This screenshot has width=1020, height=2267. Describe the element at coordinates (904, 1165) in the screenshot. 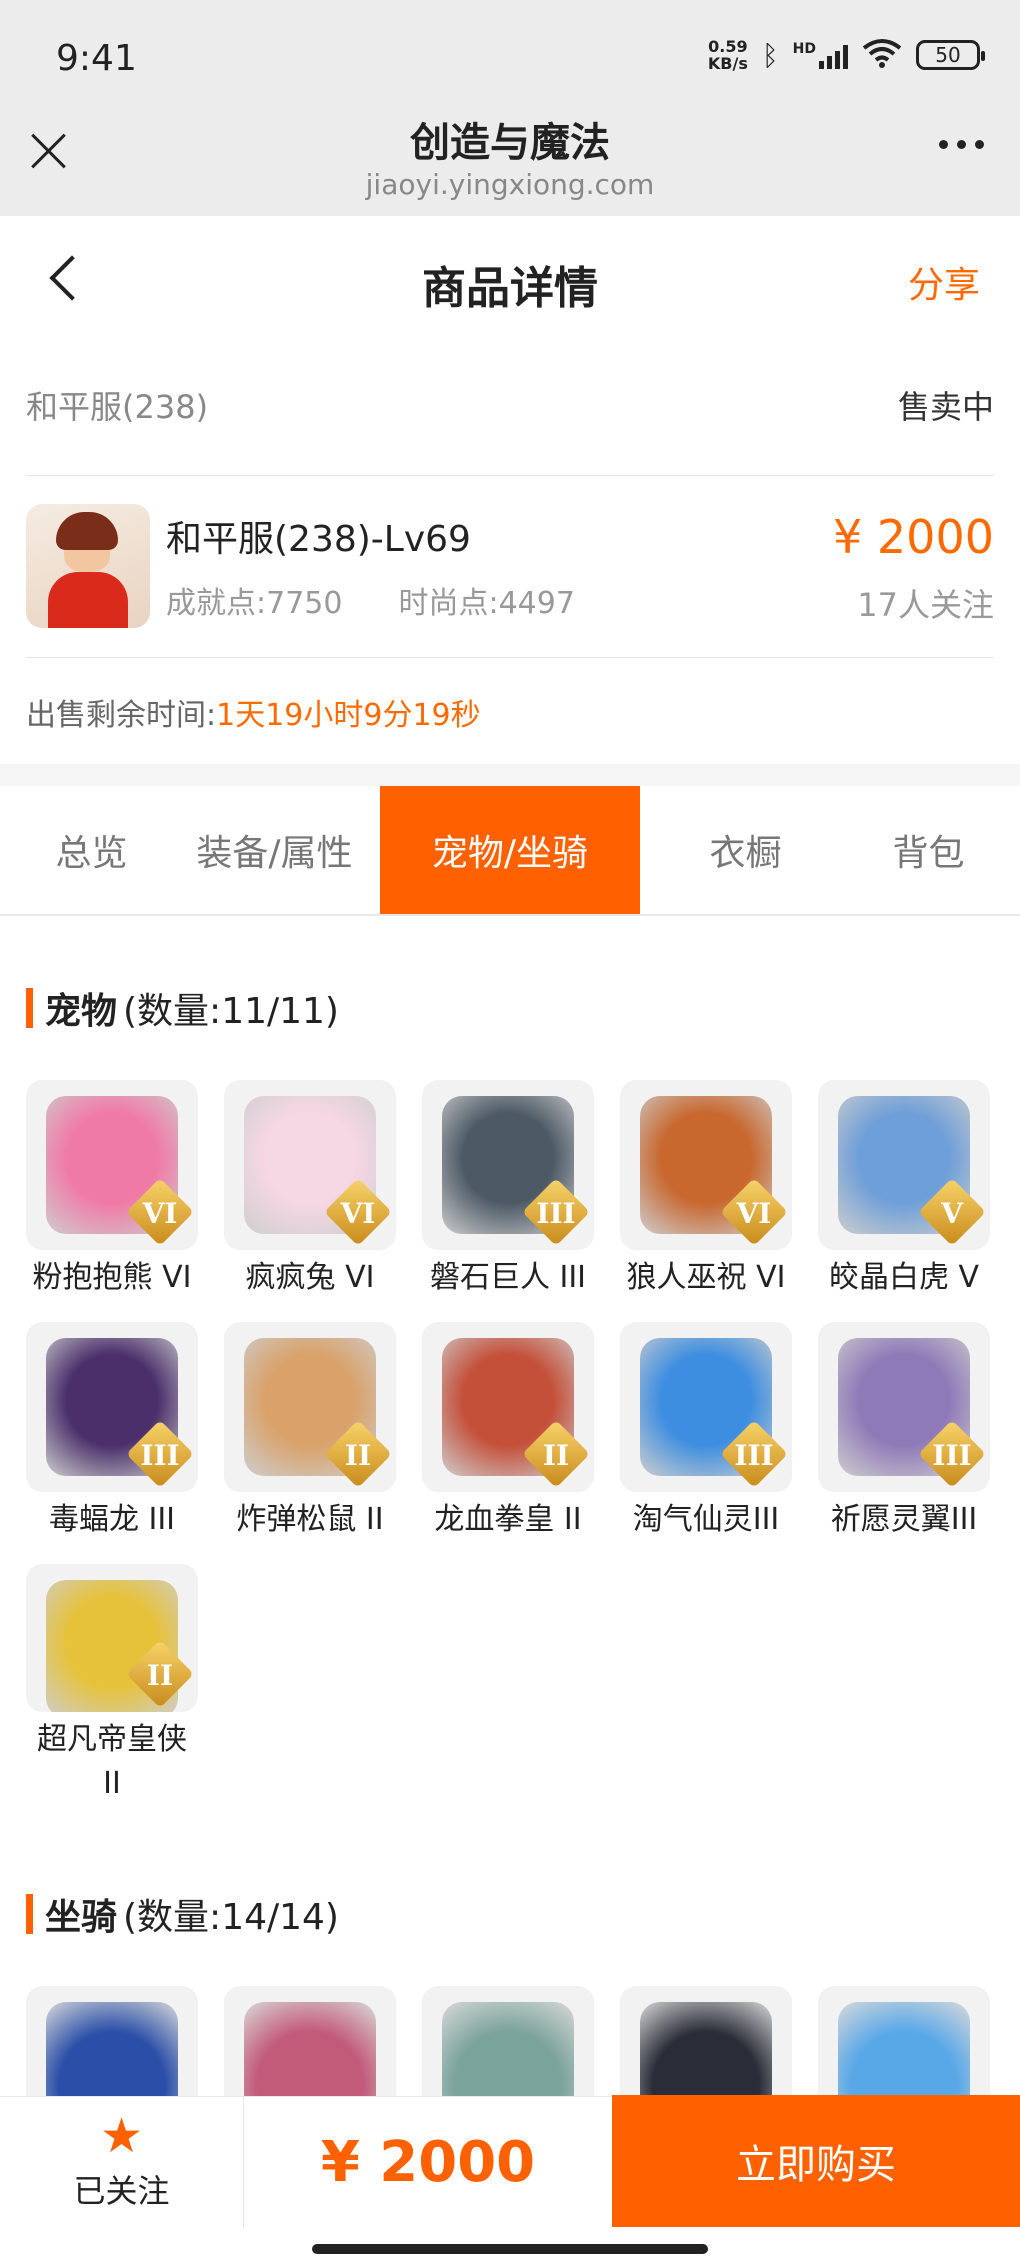

I see `pet-thumbnail: V` at that location.